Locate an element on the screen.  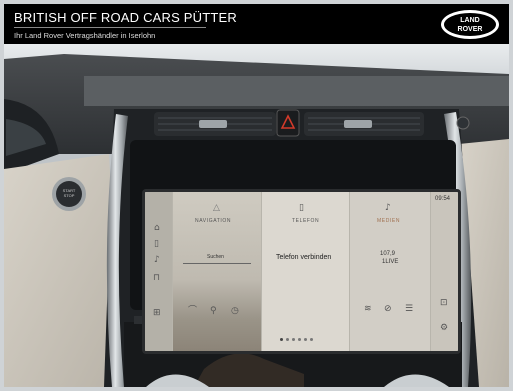
media-panel: ♪ MEDIEN 107,9 1LIVE ≋ ⊘ ☰ is located at coordinates (390, 271).